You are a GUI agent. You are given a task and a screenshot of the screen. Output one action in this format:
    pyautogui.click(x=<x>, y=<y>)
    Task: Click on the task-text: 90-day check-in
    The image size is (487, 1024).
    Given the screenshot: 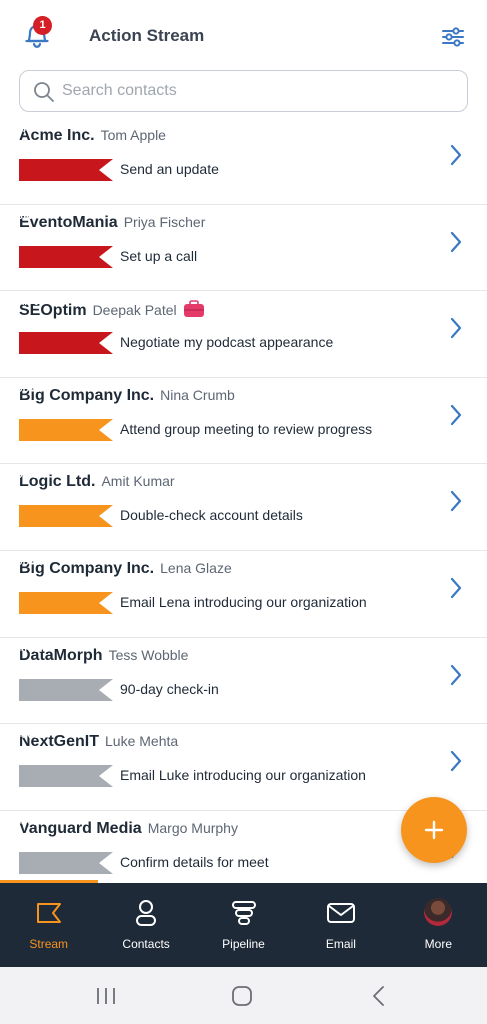 What is the action you would take?
    pyautogui.click(x=169, y=688)
    